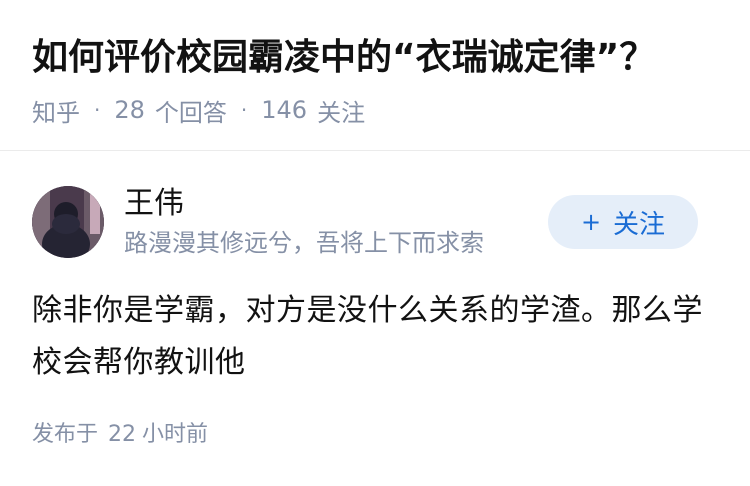 The image size is (750, 486). I want to click on avatar, so click(68, 222).